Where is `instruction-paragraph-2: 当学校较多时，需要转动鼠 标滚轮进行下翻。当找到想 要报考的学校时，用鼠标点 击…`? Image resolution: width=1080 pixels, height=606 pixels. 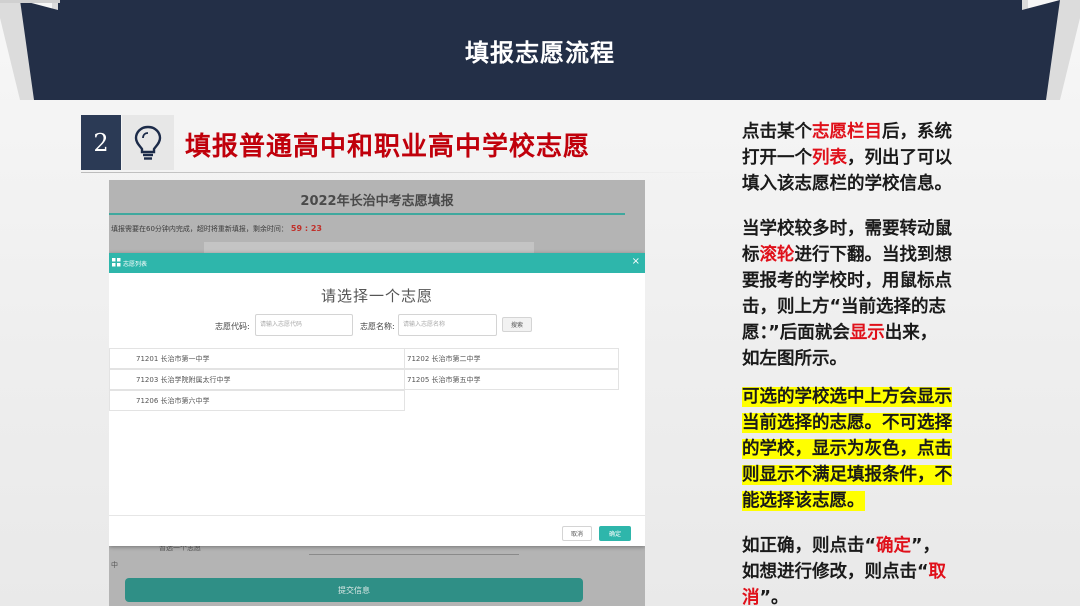
instruction-paragraph-2: 当学校较多时，需要转动鼠 标滚轮进行下翻。当找到想 要报考的学校时，用鼠标点 击… is located at coordinates (867, 294).